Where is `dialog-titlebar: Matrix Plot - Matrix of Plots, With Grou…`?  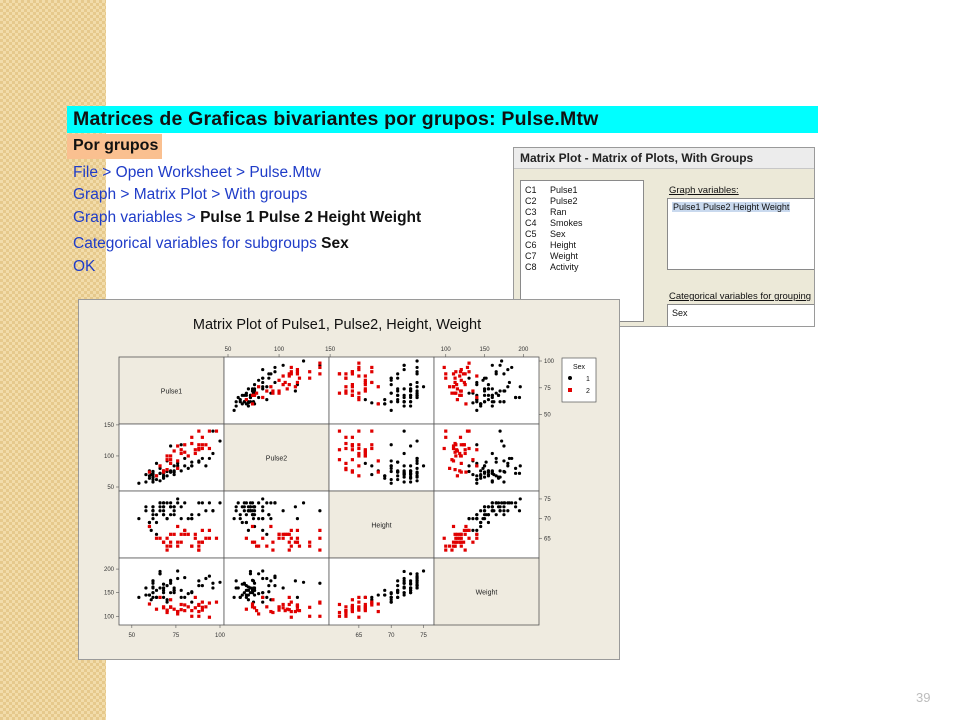
dialog-titlebar: Matrix Plot - Matrix of Plots, With Grou… is located at coordinates (664, 158).